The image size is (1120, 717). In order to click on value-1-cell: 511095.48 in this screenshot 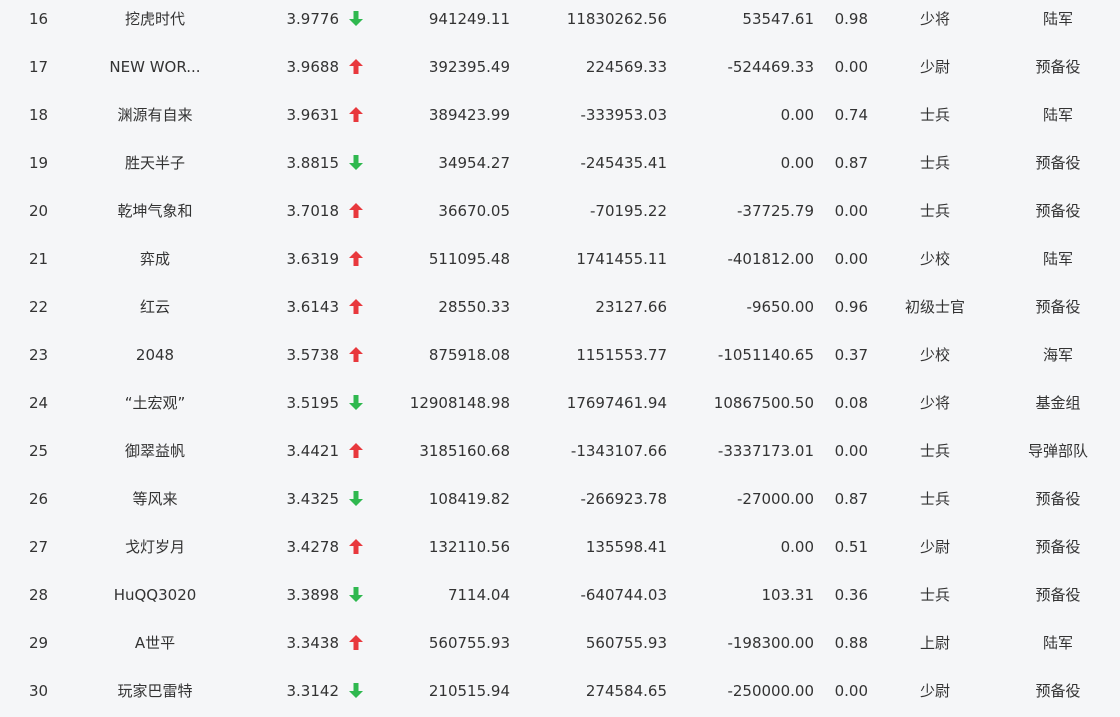, I will do `click(469, 259)`.